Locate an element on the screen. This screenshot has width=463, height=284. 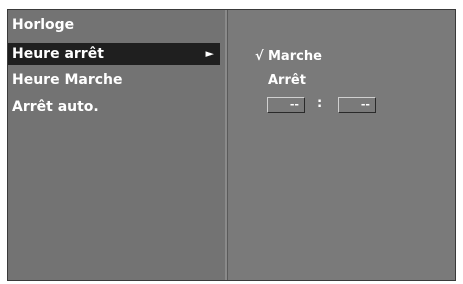
option-marche: Marche is located at coordinates (295, 57).